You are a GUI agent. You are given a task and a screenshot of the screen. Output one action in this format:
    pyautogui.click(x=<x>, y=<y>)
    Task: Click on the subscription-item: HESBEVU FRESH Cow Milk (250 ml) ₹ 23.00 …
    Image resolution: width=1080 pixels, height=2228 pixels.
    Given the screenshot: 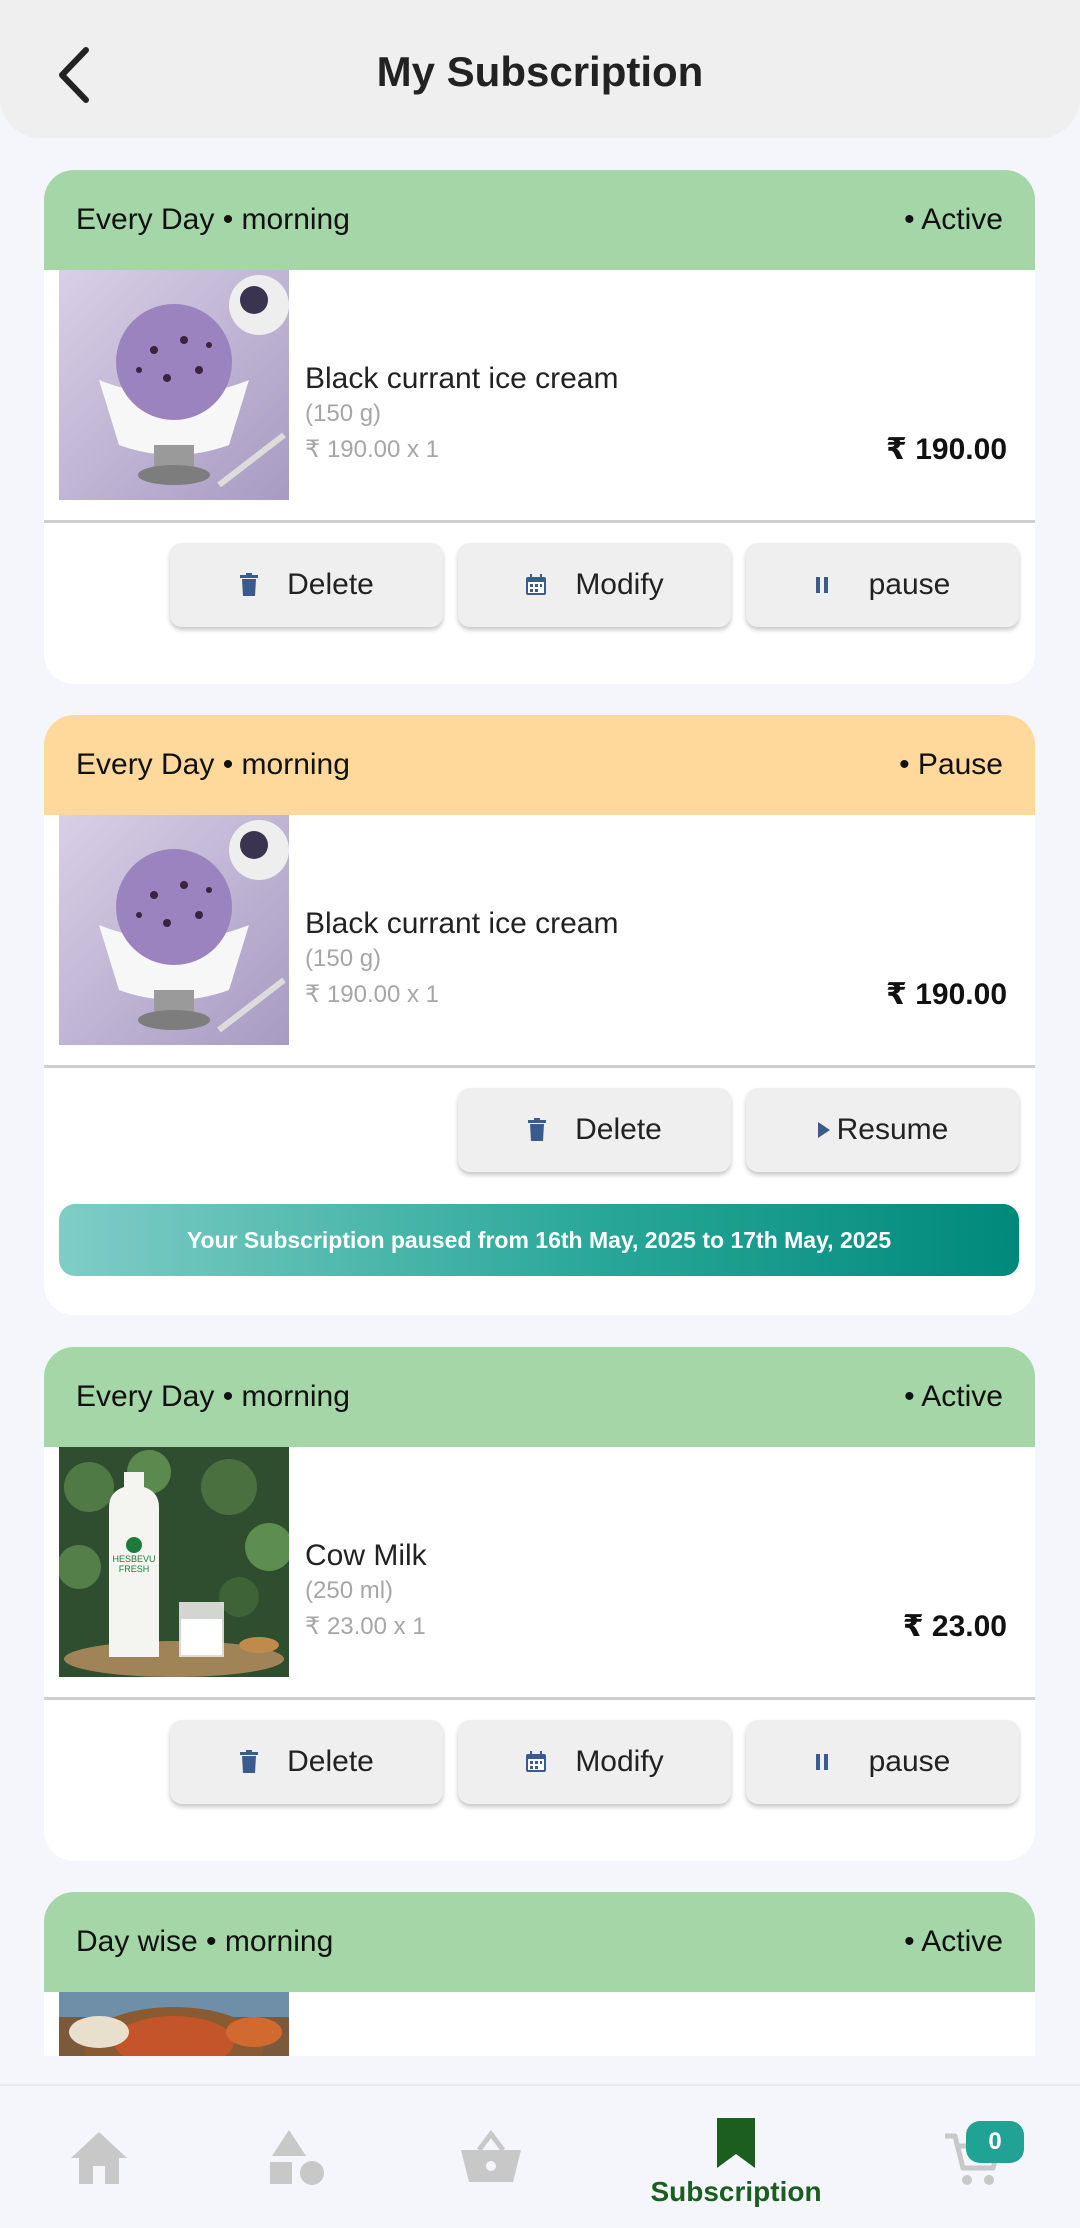 What is the action you would take?
    pyautogui.click(x=539, y=1562)
    